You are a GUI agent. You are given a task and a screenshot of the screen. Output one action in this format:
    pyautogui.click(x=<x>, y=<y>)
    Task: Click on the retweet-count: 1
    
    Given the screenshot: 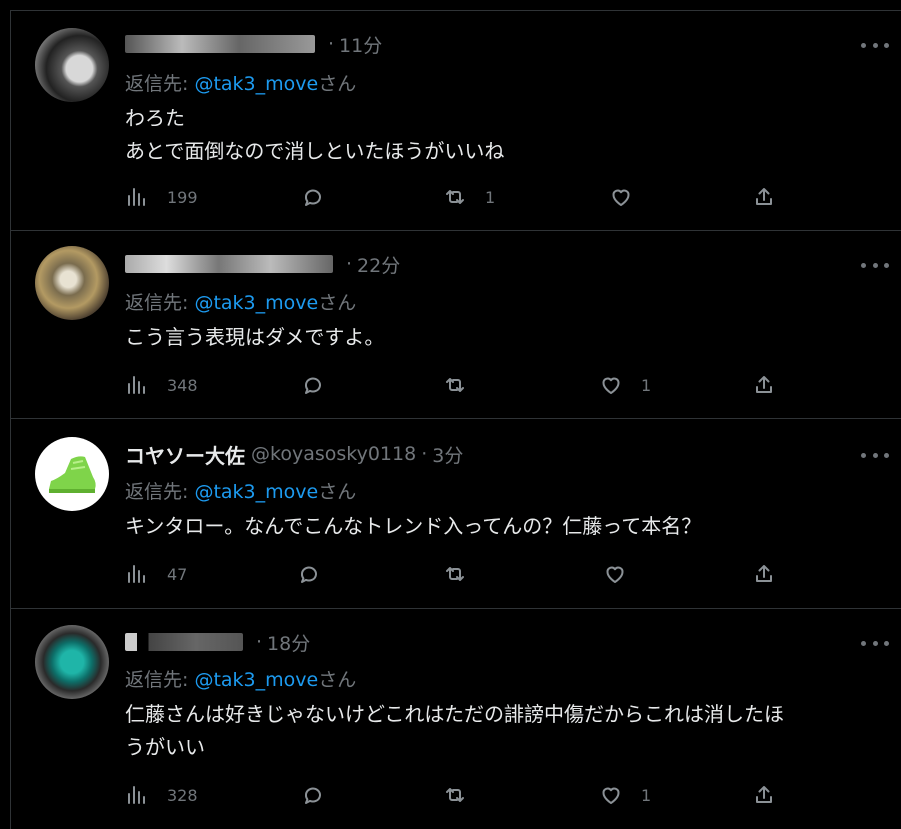 What is the action you would take?
    pyautogui.click(x=490, y=197)
    